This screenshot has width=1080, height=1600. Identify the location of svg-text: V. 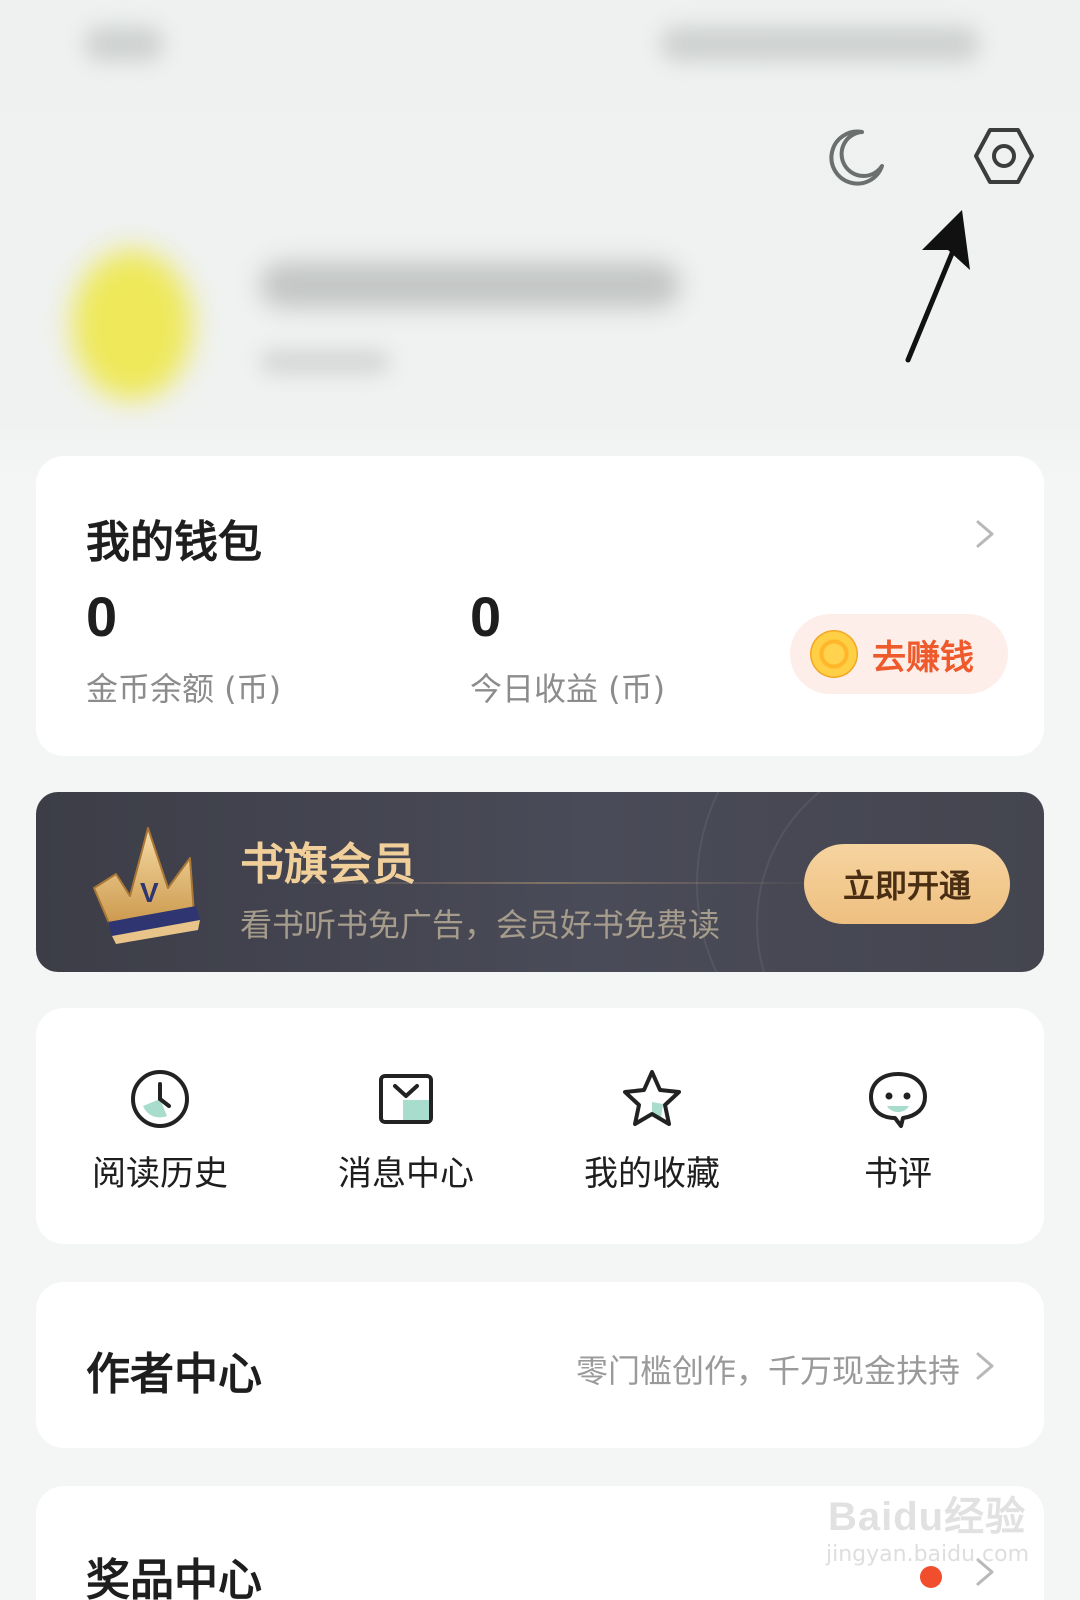
(149, 892).